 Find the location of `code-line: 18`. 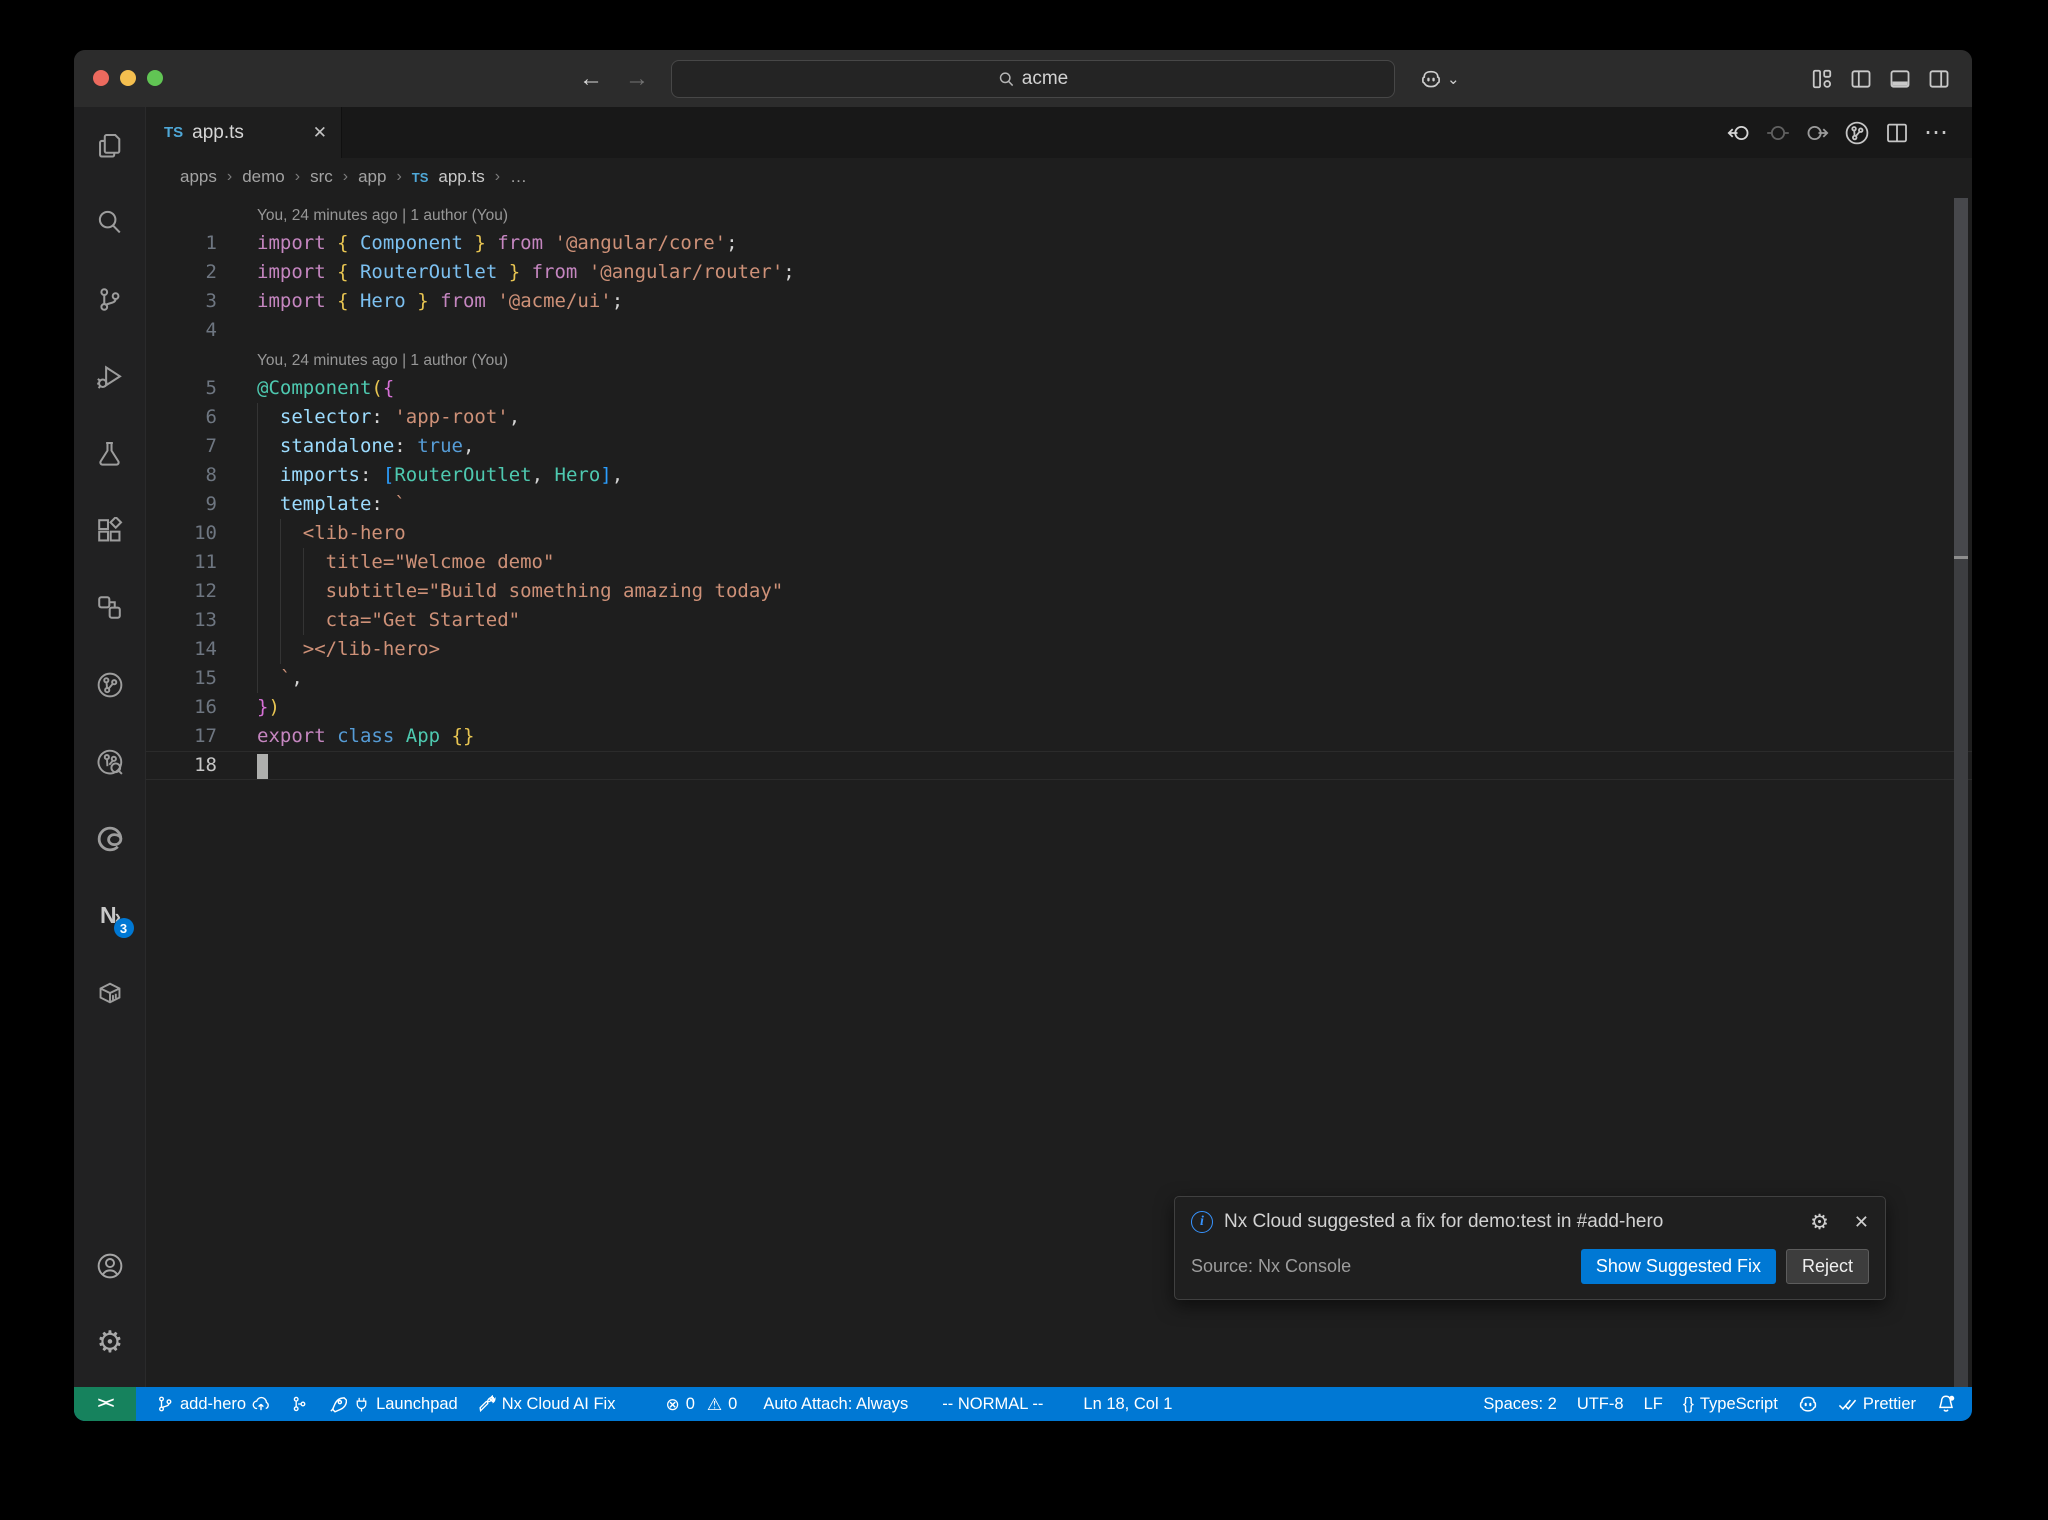

code-line: 18 is located at coordinates (1059, 765).